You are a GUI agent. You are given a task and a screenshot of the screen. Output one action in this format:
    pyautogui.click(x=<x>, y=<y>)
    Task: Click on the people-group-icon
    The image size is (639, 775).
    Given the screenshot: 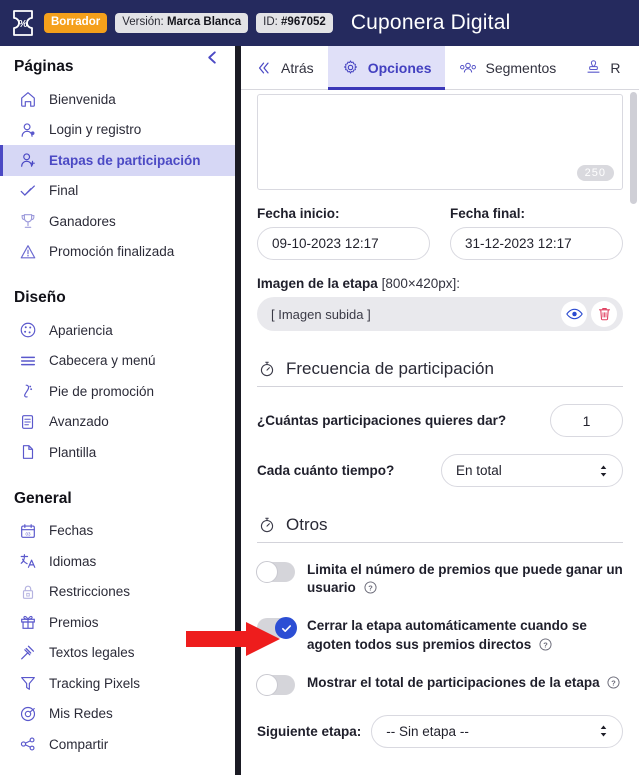 What is the action you would take?
    pyautogui.click(x=468, y=68)
    